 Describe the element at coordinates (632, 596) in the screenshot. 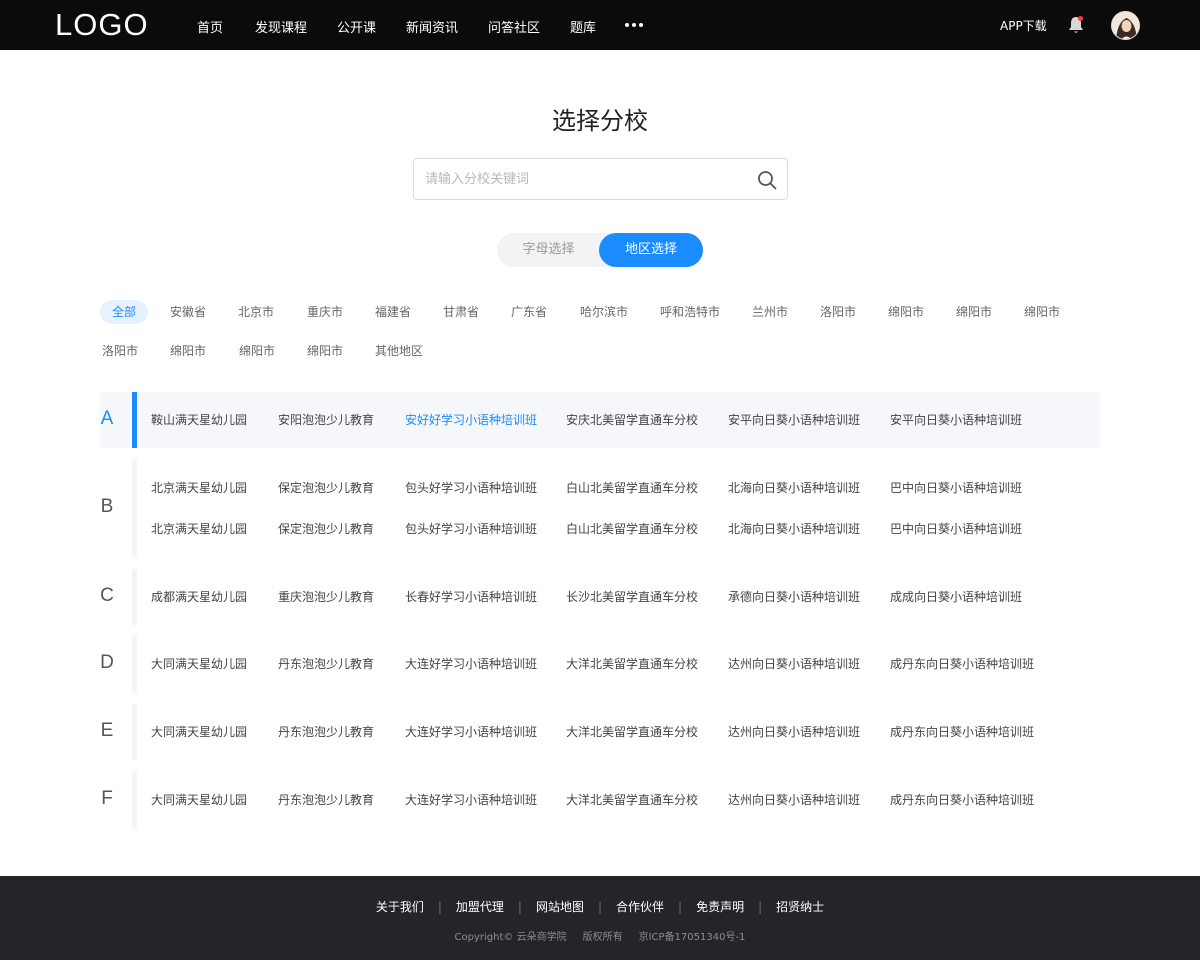

I see `school-item: 长沙北美留学直通车分校` at that location.